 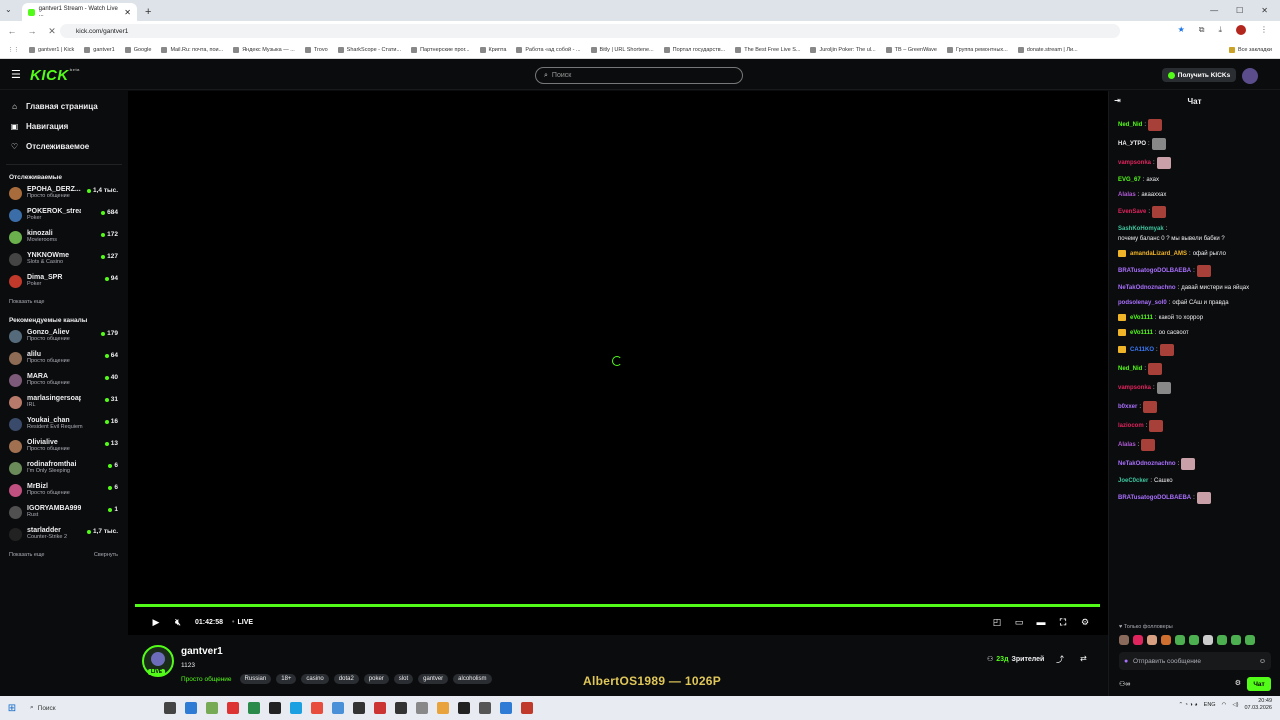 What do you see at coordinates (617, 605) in the screenshot?
I see `playback-progress-bar` at bounding box center [617, 605].